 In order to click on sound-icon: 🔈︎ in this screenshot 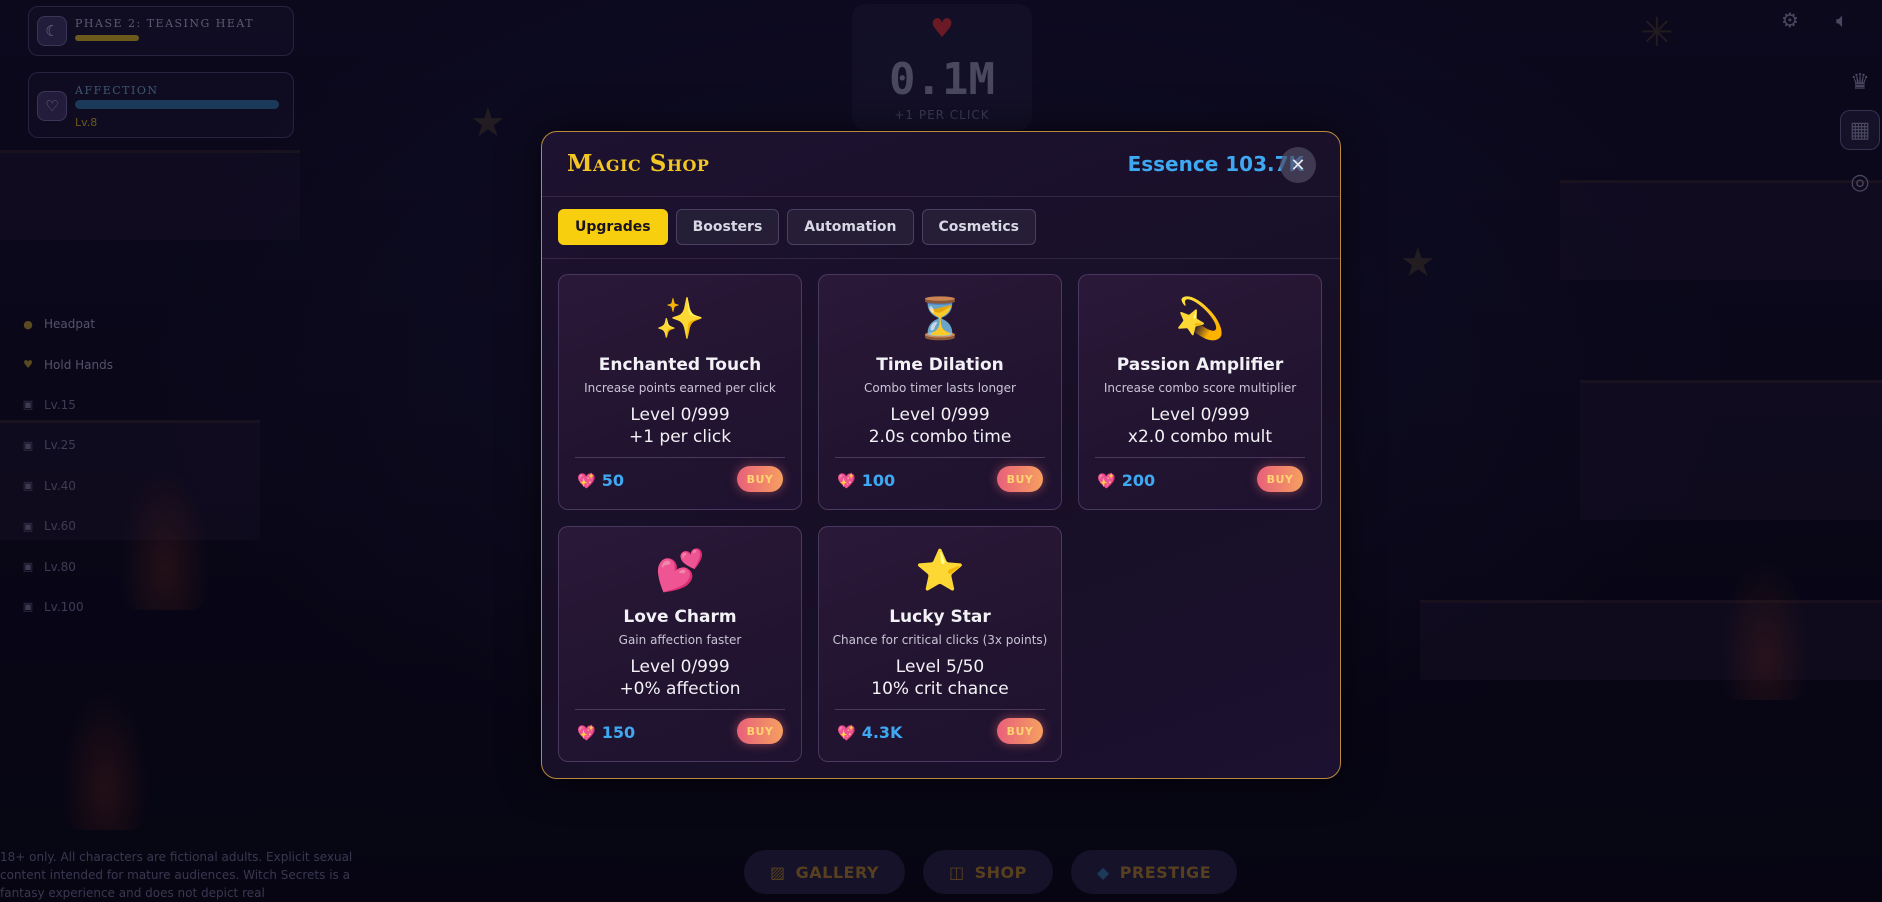, I will do `click(1842, 20)`.